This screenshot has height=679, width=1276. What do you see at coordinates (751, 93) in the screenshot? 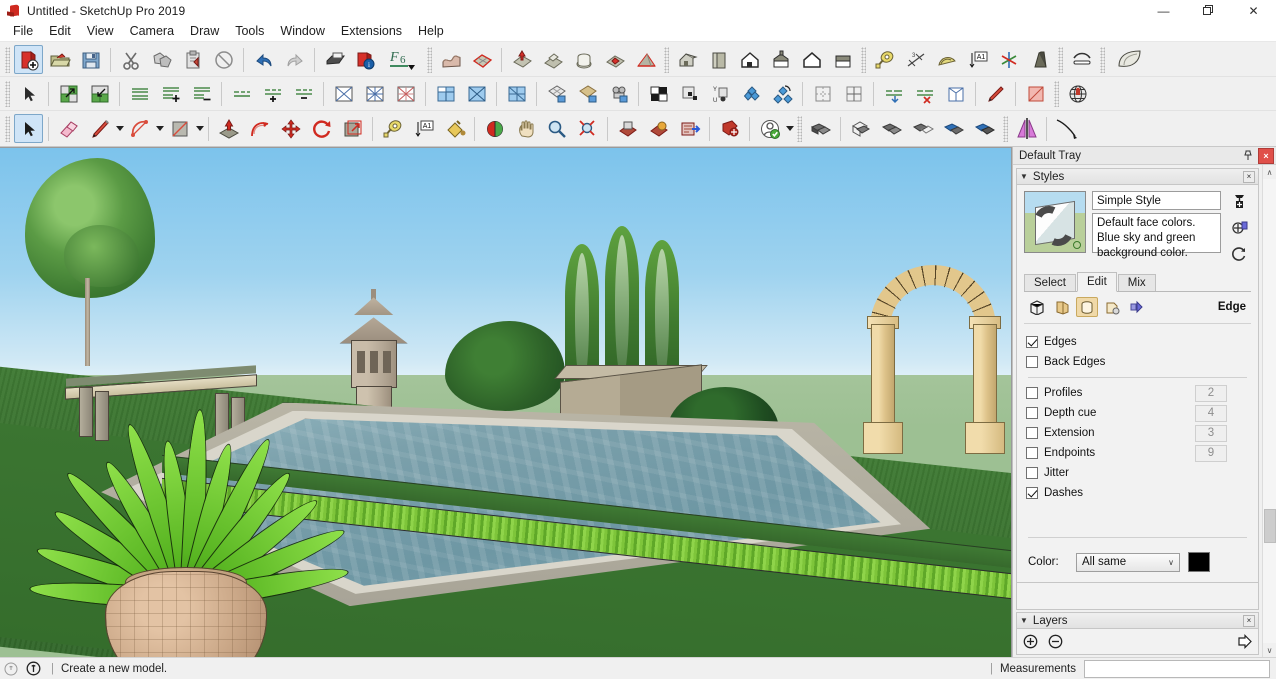
I see `warehouse-get-models-tool` at bounding box center [751, 93].